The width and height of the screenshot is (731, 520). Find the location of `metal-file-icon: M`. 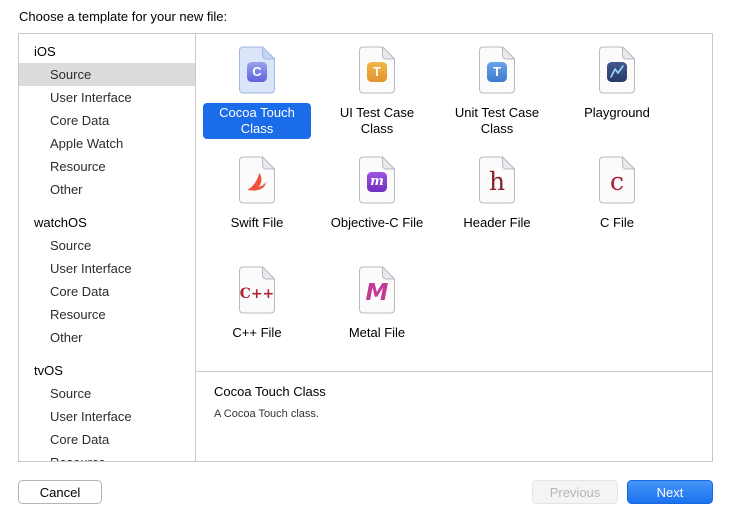

metal-file-icon: M is located at coordinates (377, 290).